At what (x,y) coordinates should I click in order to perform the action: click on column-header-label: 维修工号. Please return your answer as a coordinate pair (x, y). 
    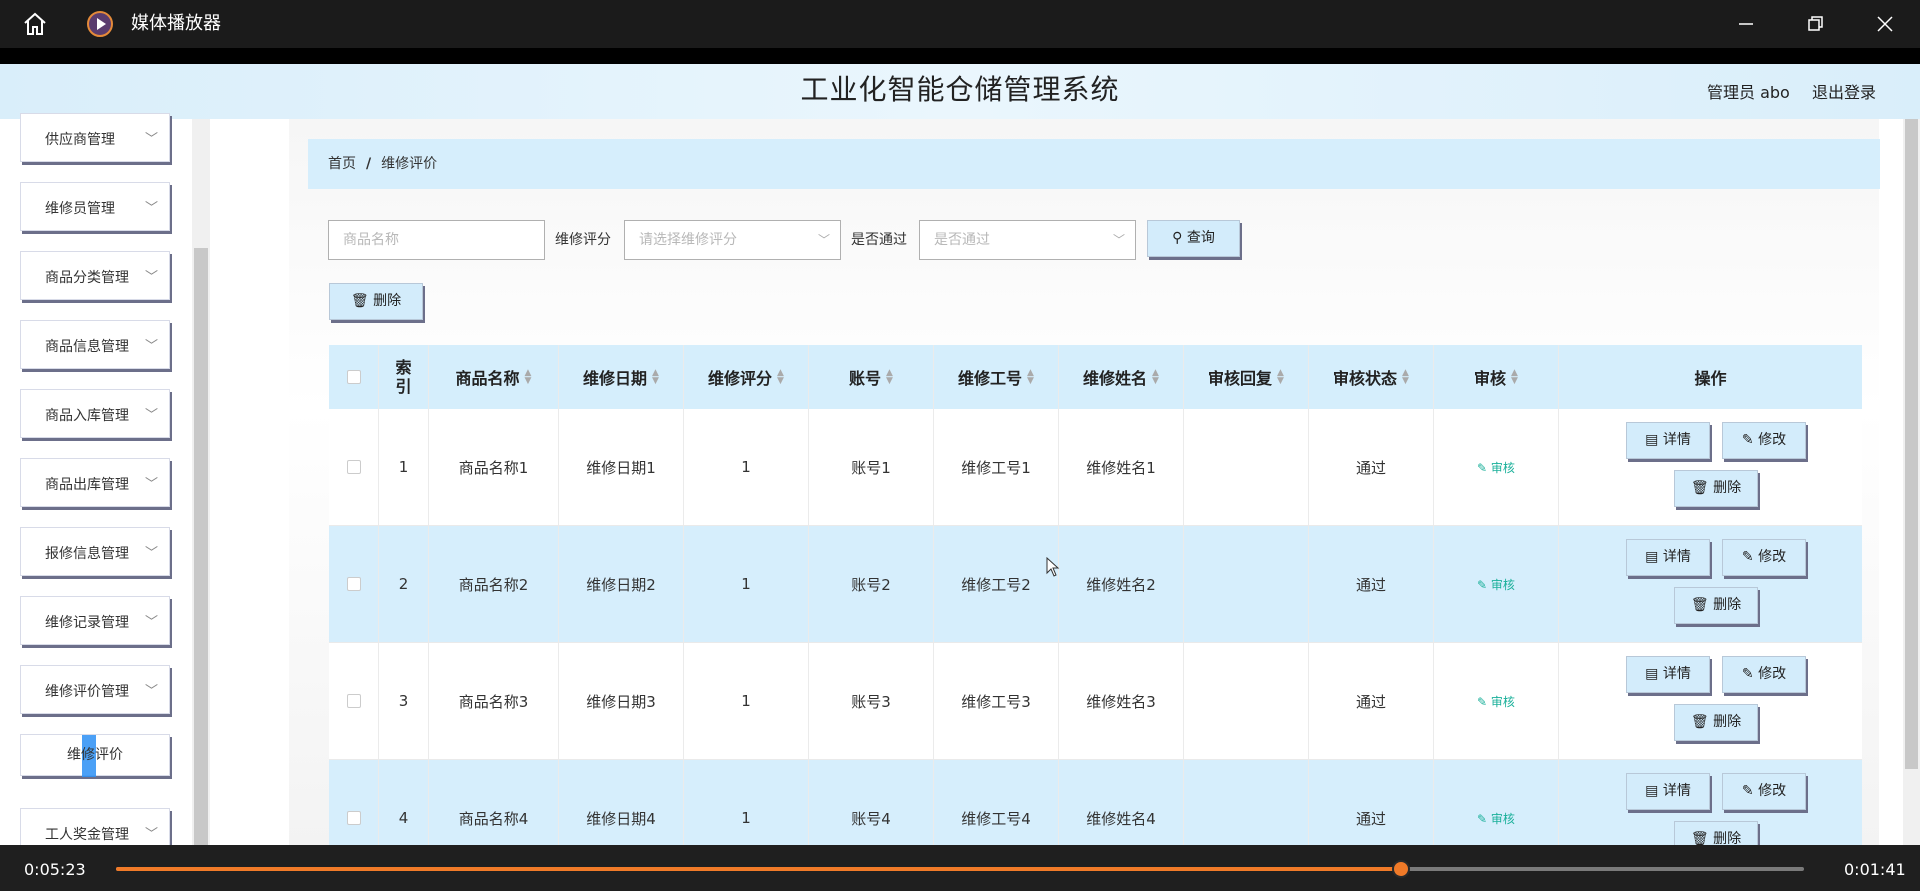
    Looking at the image, I should click on (990, 378).